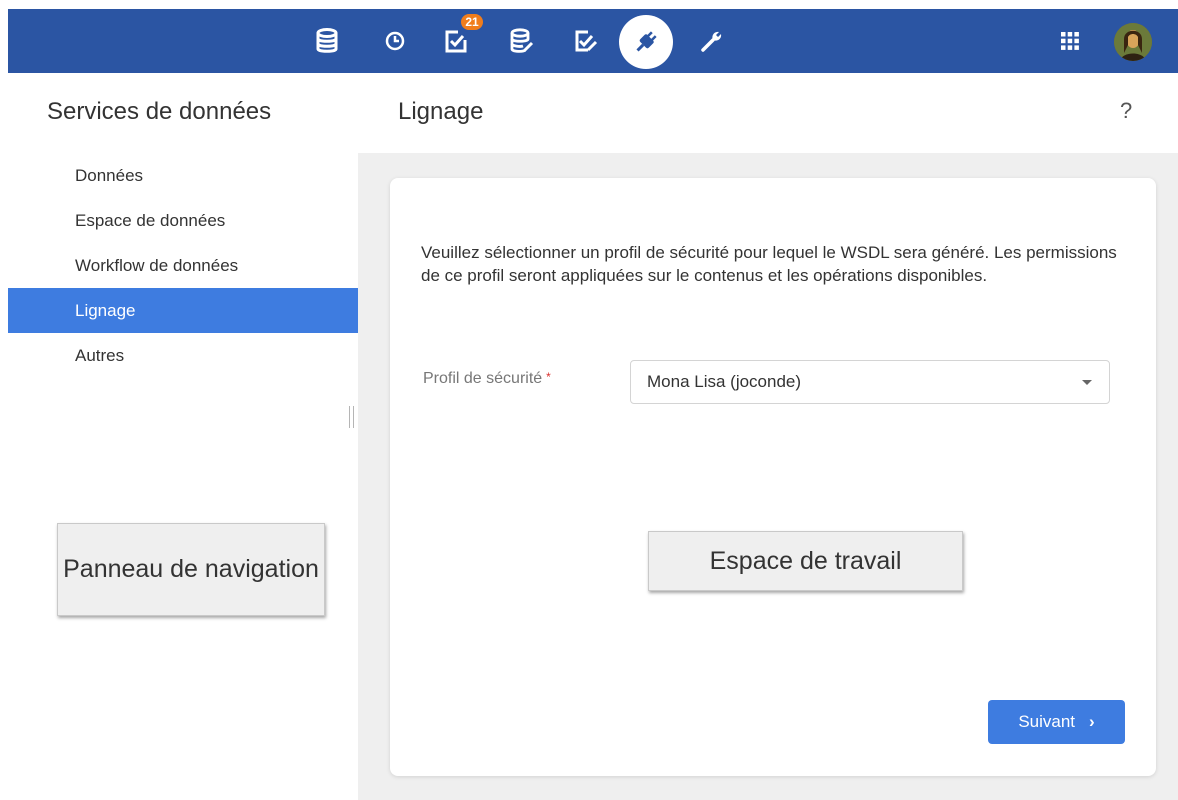 This screenshot has width=1178, height=800. Describe the element at coordinates (522, 41) in the screenshot. I see `database-edit-icon` at that location.